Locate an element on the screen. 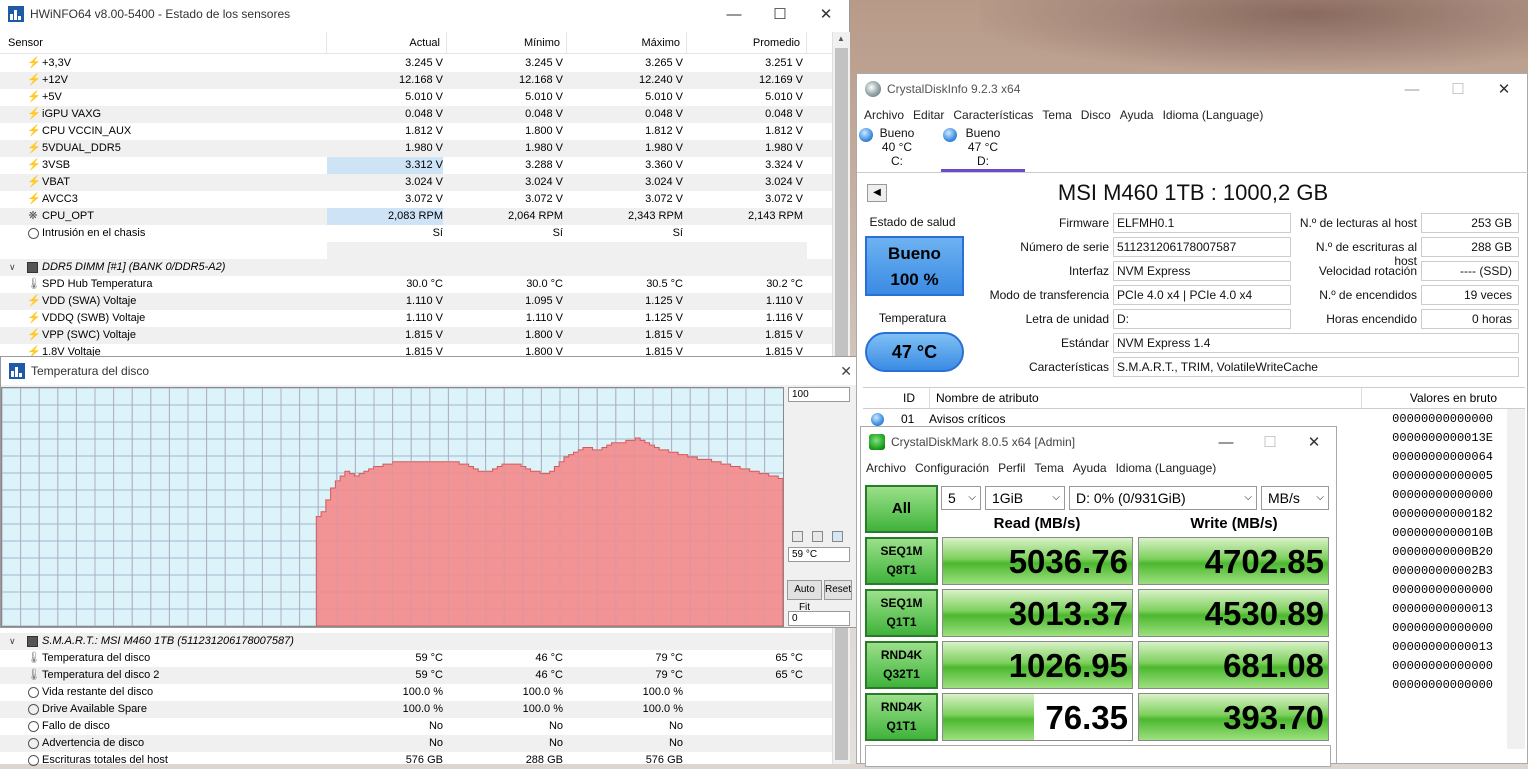 The height and width of the screenshot is (769, 1528). test-button: RND4K Q32T1 is located at coordinates (901, 665).